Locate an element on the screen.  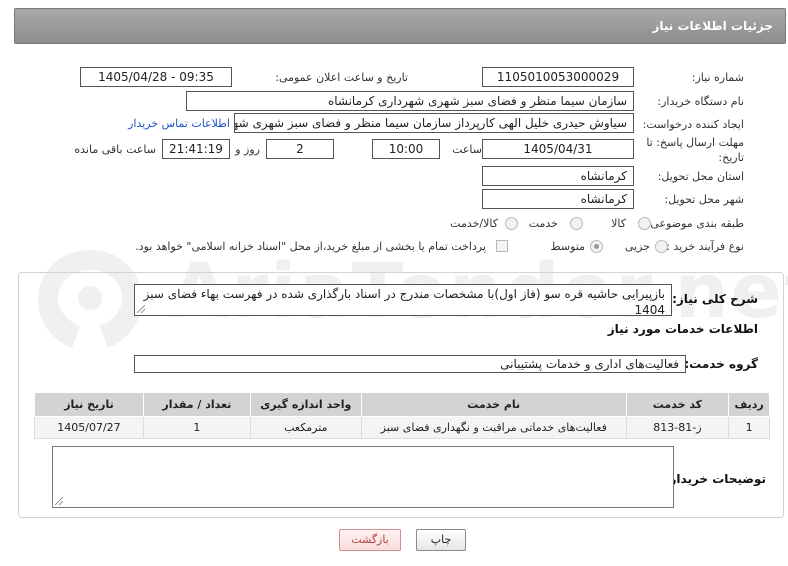
col-need-date: تاریخ نیاز is located at coordinates (89, 404).